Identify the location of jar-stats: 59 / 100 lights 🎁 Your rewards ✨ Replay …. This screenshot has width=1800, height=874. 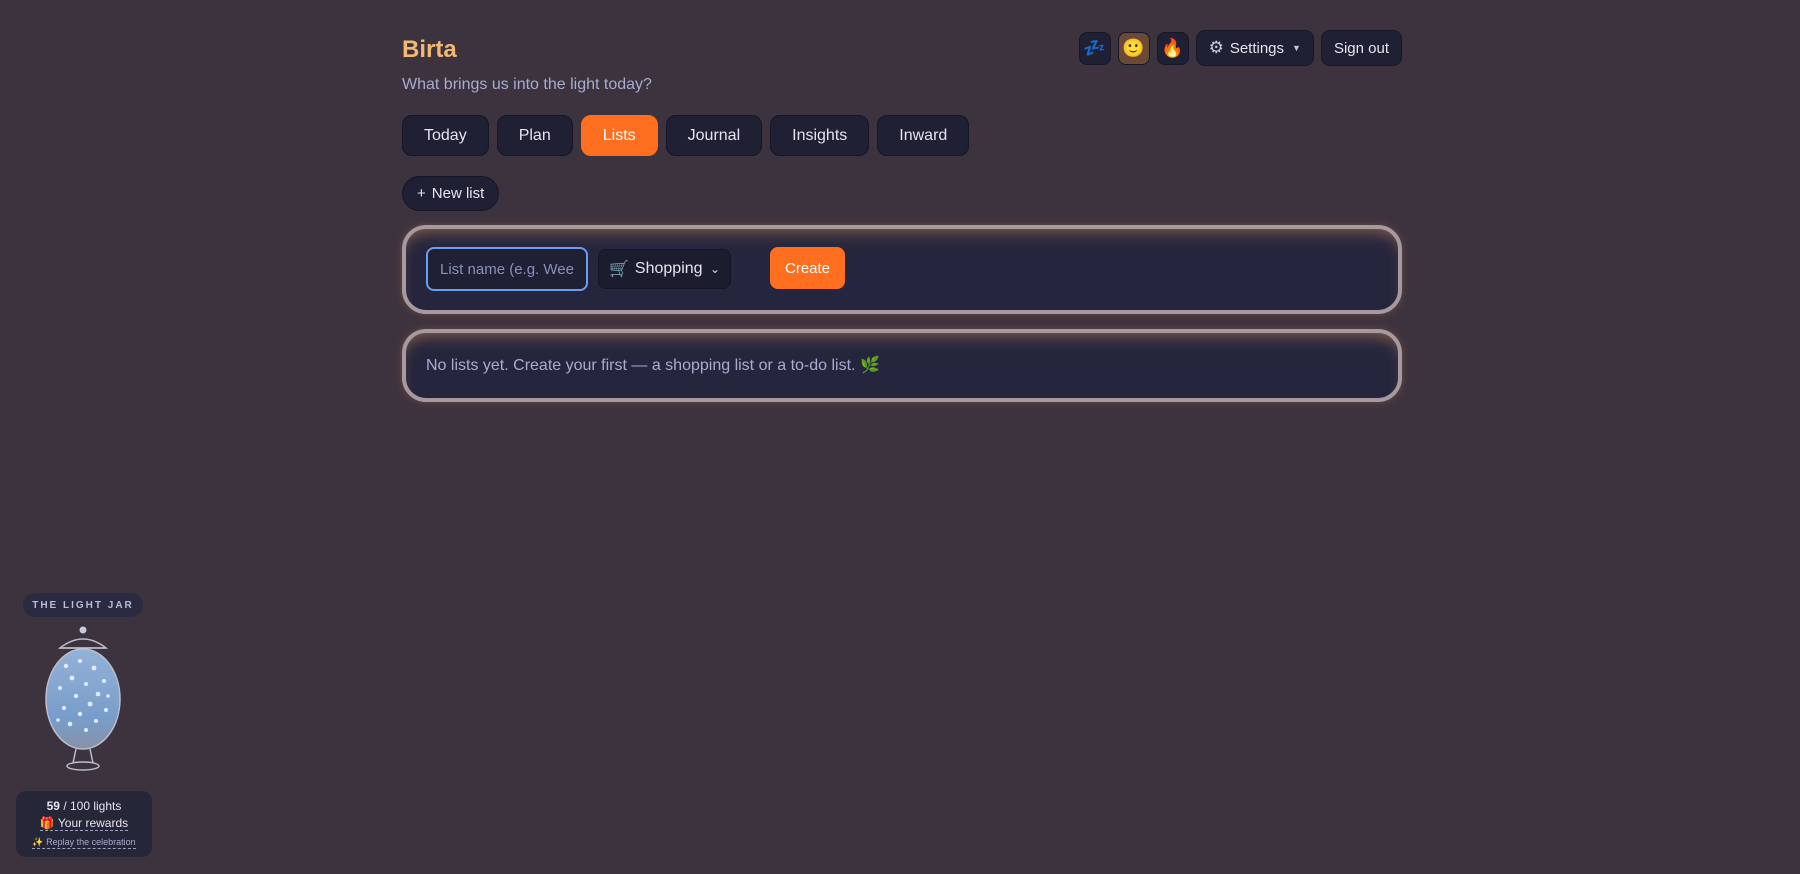
(84, 824).